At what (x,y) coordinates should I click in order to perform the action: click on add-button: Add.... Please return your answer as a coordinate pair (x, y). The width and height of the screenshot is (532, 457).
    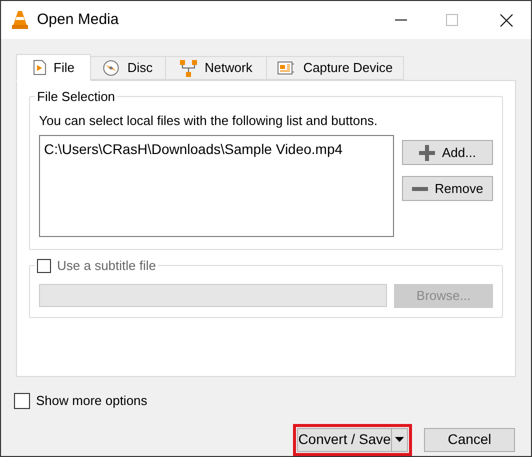
    Looking at the image, I should click on (447, 152).